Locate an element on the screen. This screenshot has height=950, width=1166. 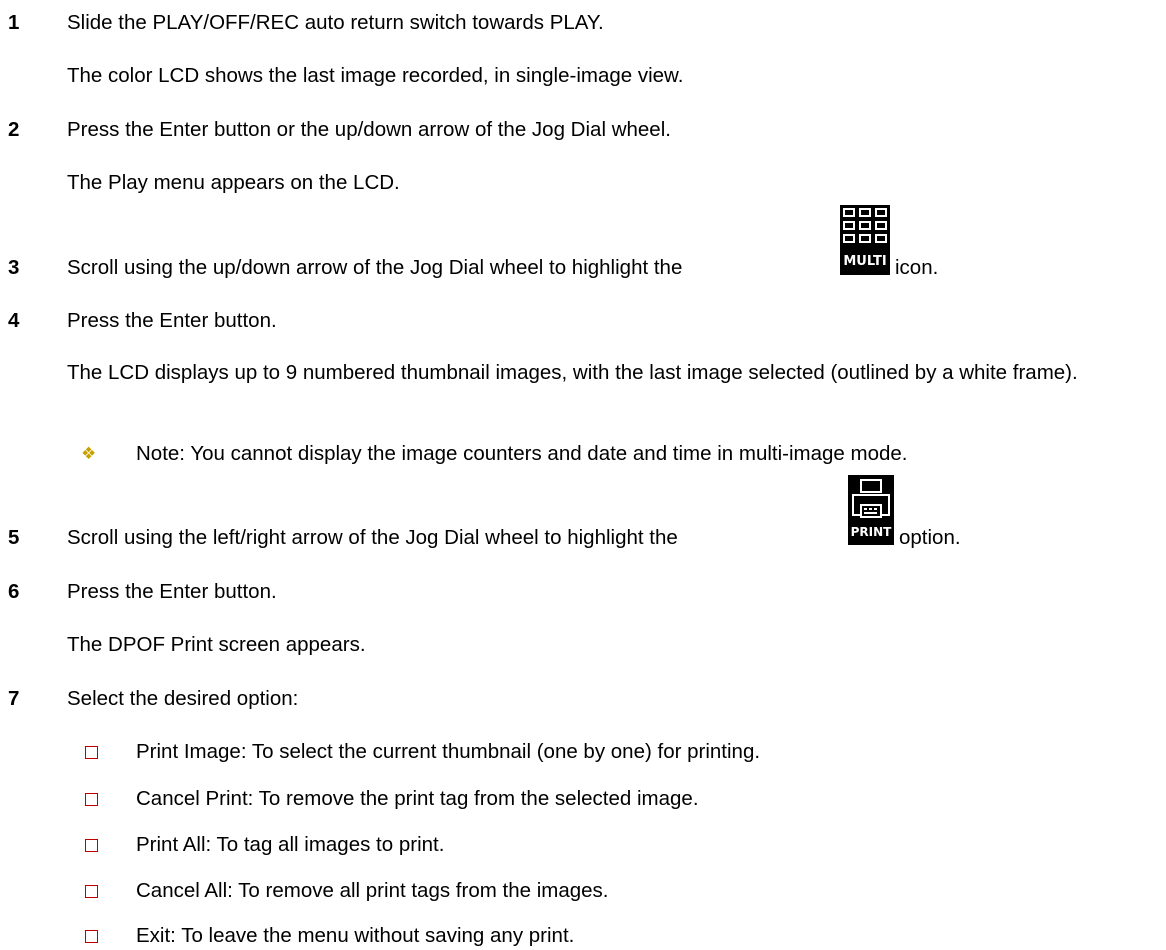
multi-icon-label: MULTI is located at coordinates (864, 261).